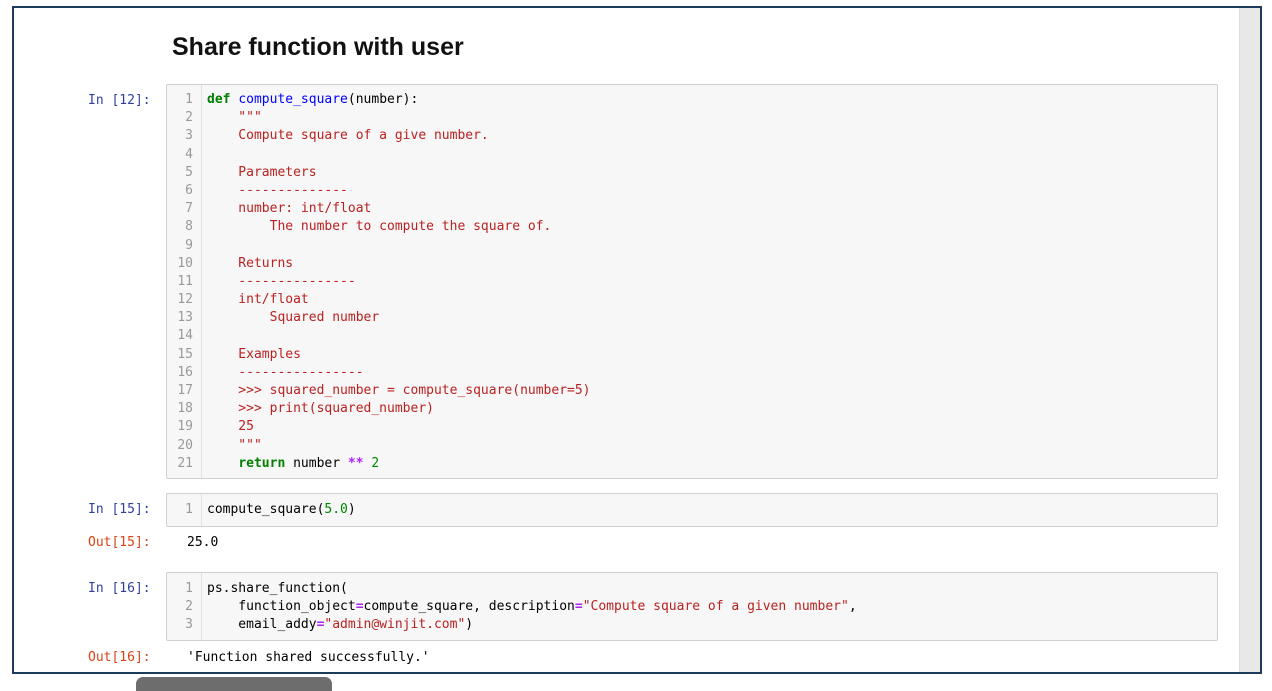 Image resolution: width=1272 pixels, height=691 pixels. I want to click on code-line: 18 >>> print(squared_number), so click(692, 409).